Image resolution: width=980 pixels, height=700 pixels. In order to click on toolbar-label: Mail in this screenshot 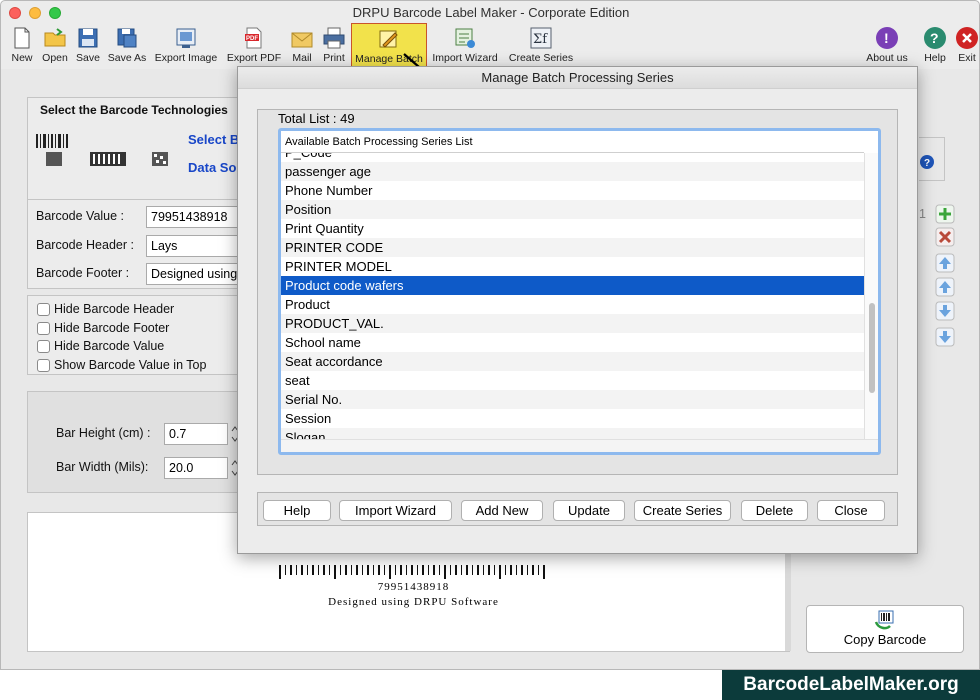, I will do `click(302, 58)`.